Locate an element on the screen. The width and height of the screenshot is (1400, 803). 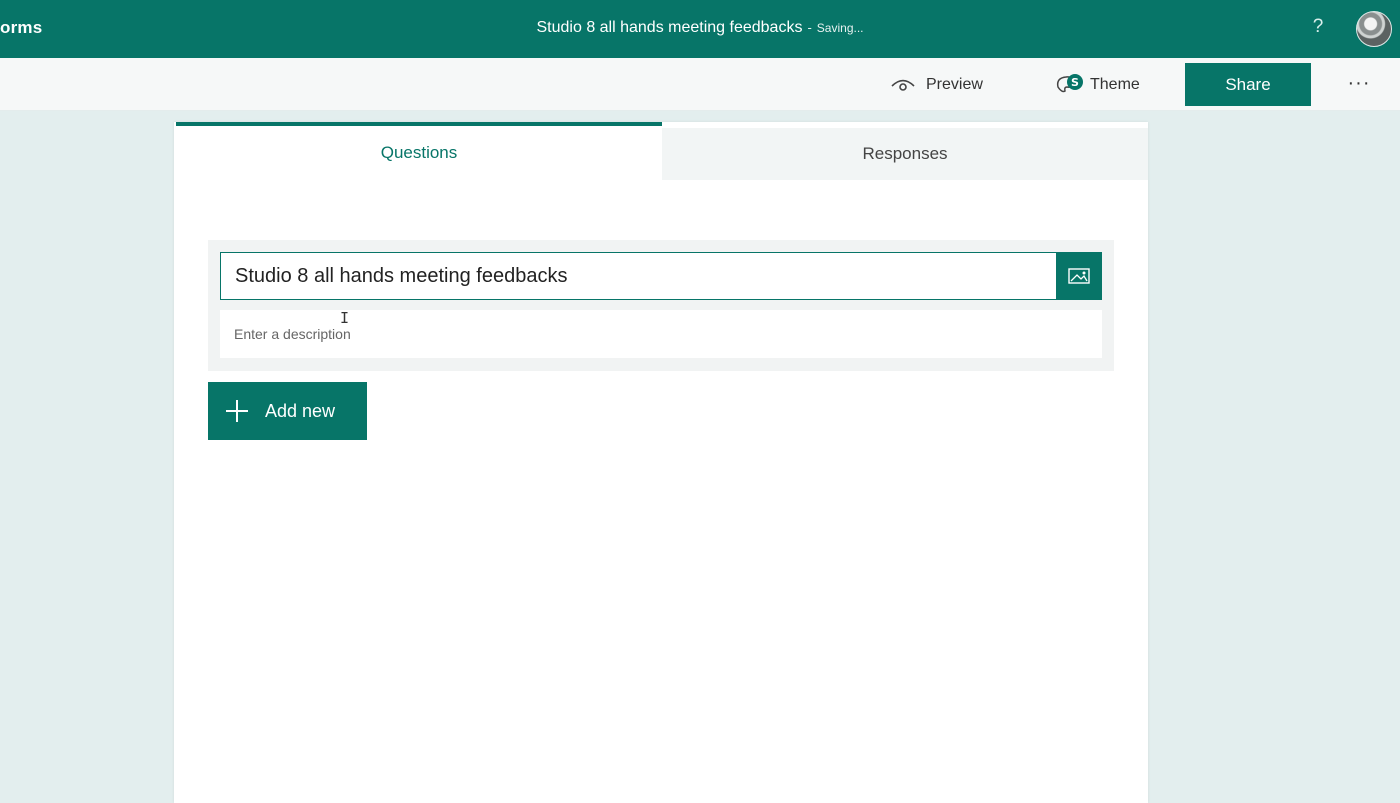
tab-questions: Questions is located at coordinates (419, 151).